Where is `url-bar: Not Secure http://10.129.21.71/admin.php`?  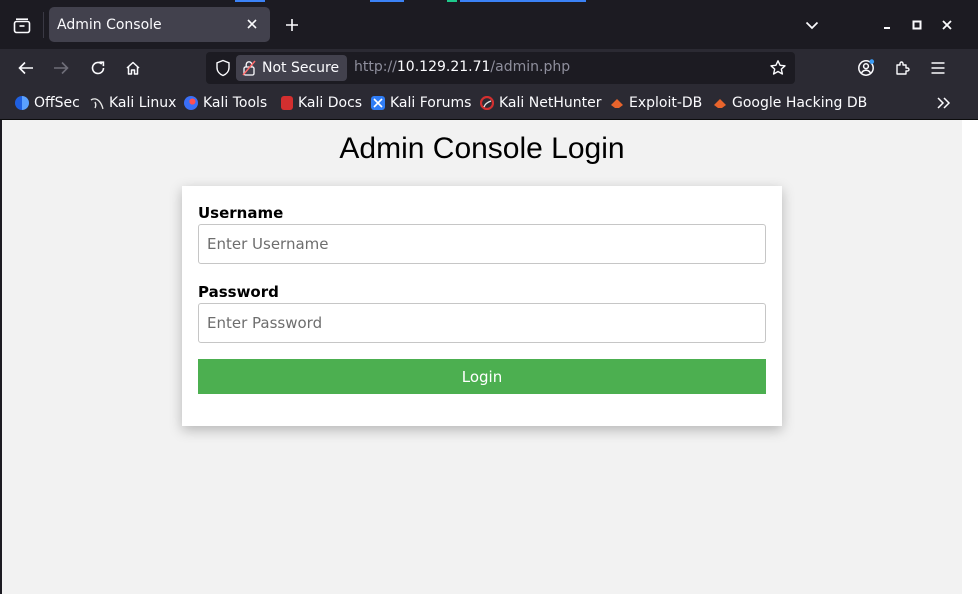 url-bar: Not Secure http://10.129.21.71/admin.php is located at coordinates (500, 68).